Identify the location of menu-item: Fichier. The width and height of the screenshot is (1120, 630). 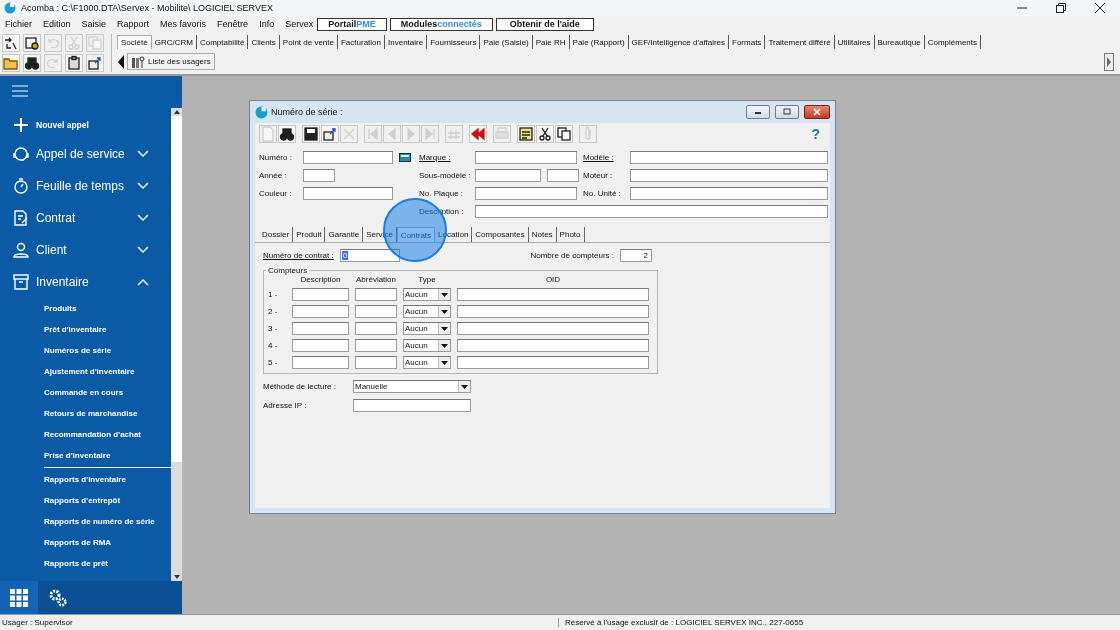
(18, 24).